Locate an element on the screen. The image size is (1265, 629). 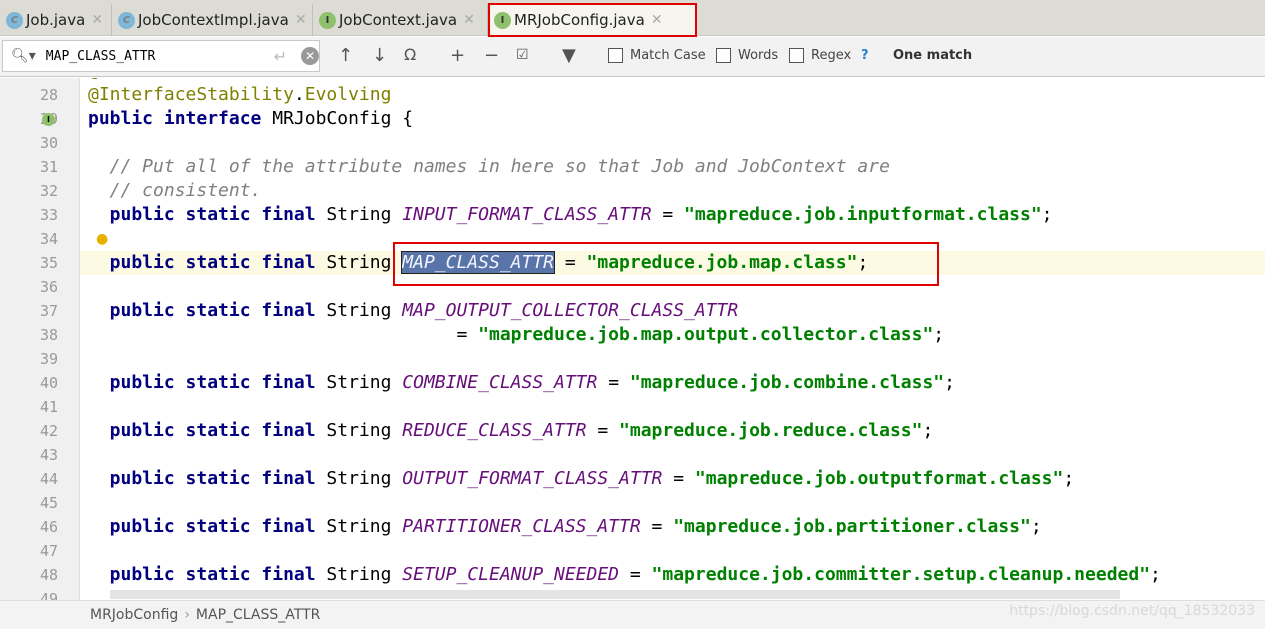
code-token: PARTITIONER_CLASS_ATTR is located at coordinates (521, 526).